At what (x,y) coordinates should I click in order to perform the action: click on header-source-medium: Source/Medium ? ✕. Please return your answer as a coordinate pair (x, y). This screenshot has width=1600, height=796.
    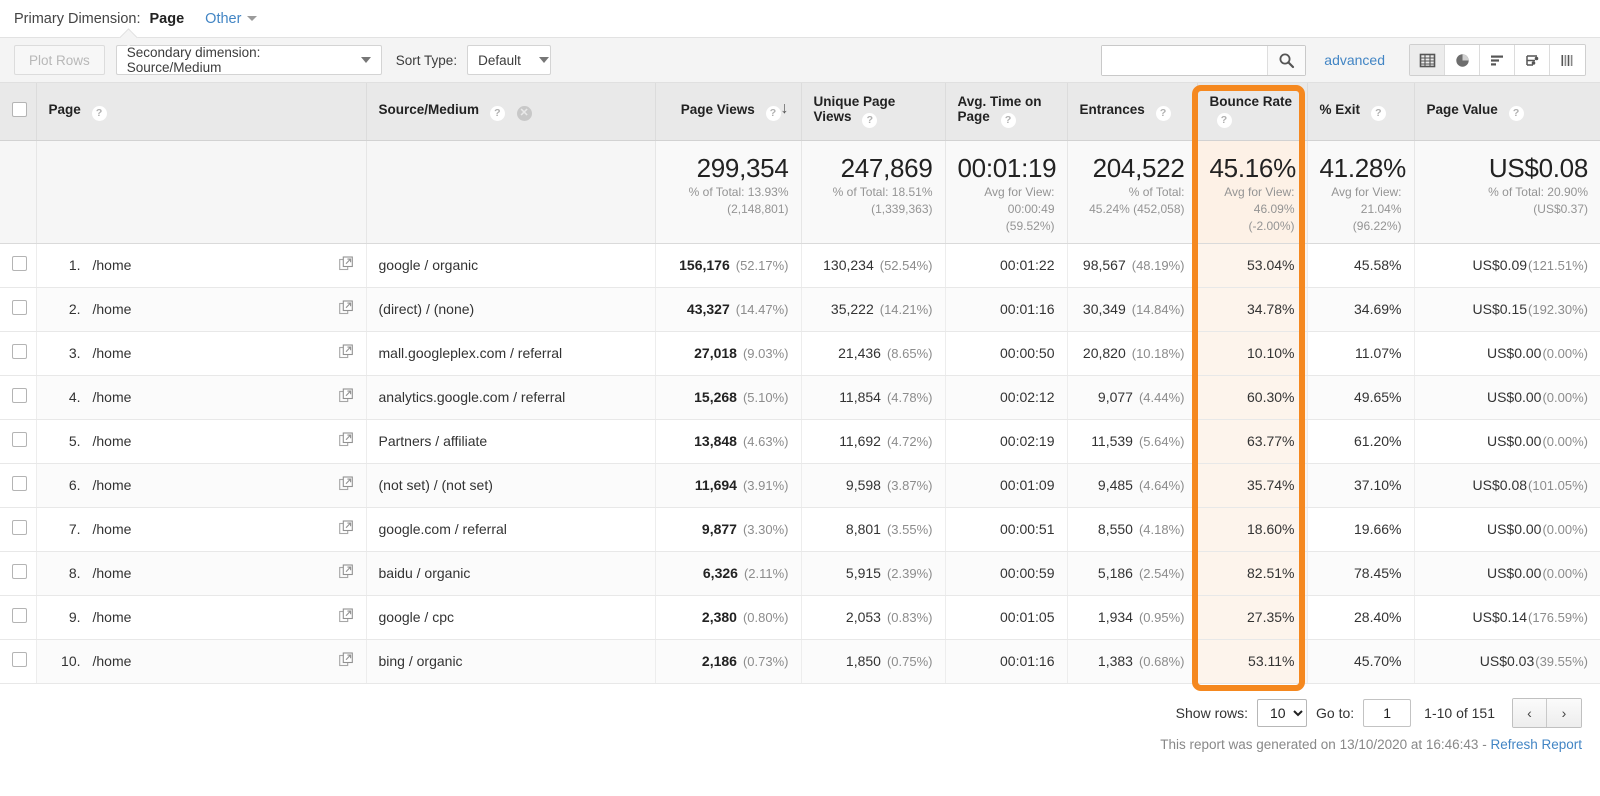
    Looking at the image, I should click on (511, 112).